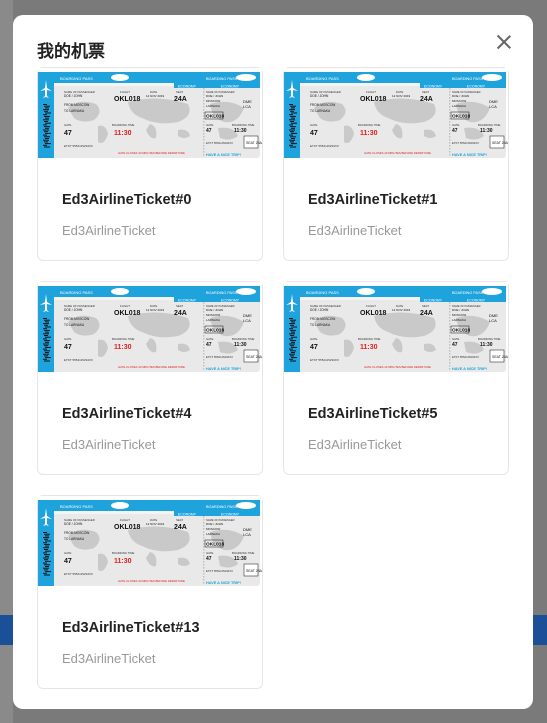 This screenshot has height=723, width=547. I want to click on backdrop-blue-bar-left, so click(6, 630).